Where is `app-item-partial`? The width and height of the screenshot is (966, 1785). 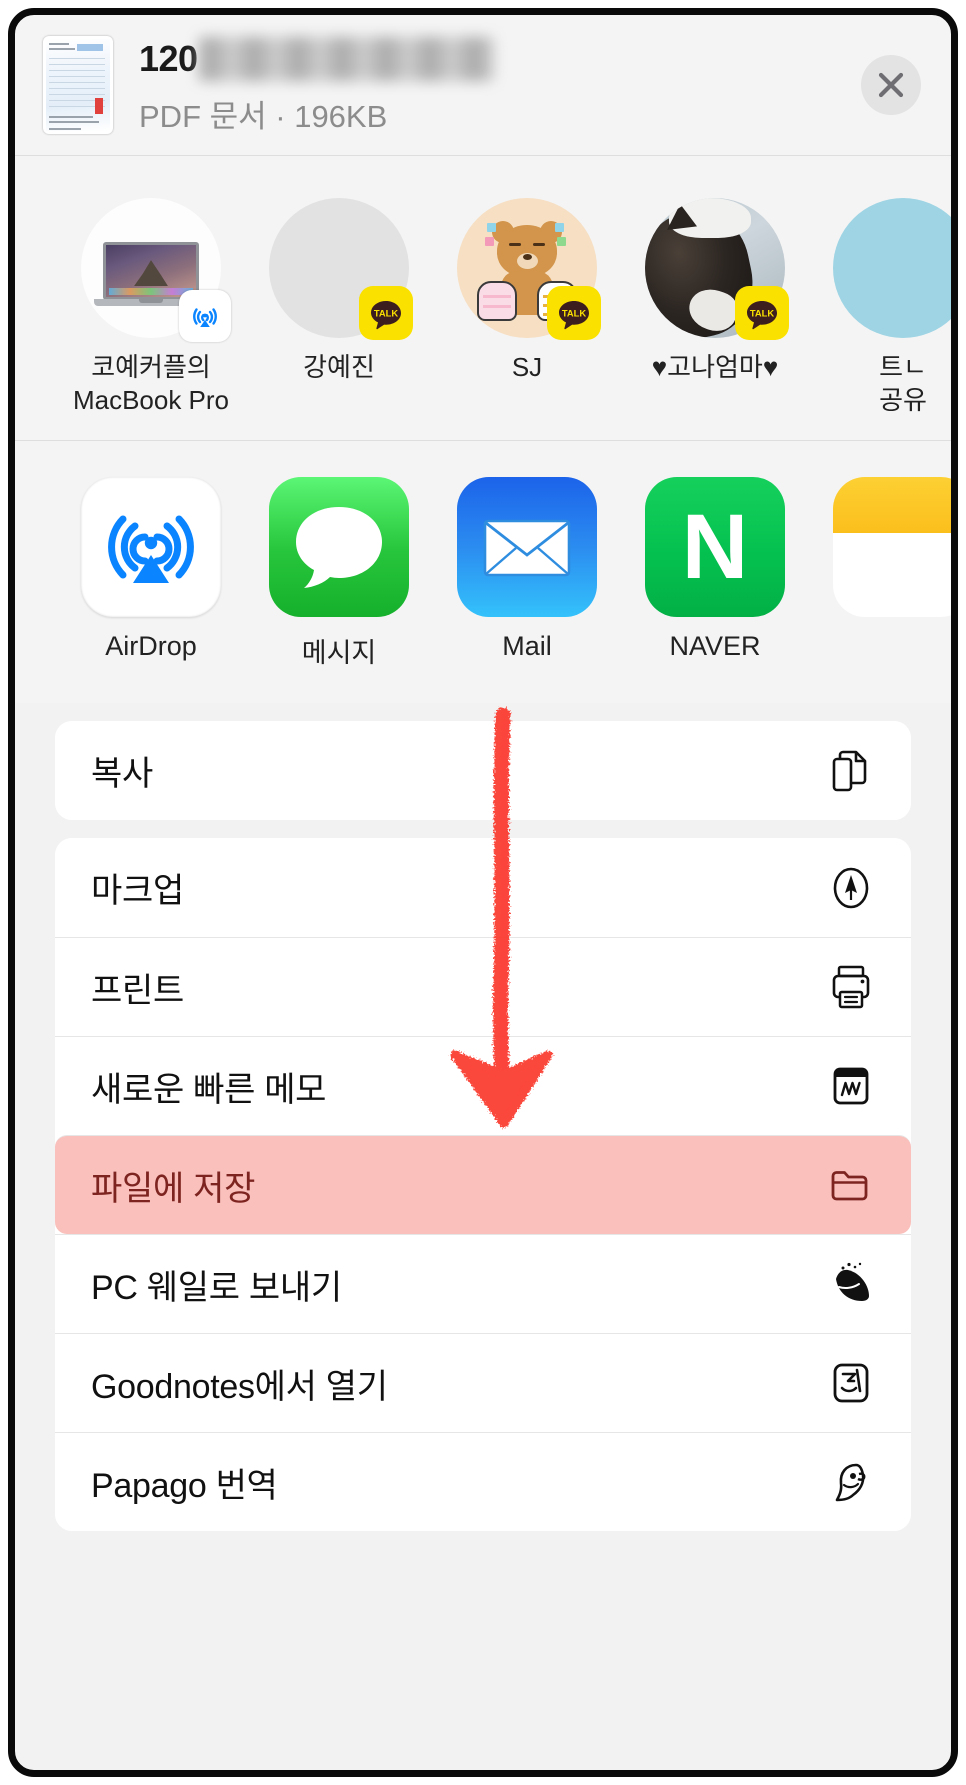
app-item-partial is located at coordinates (880, 554).